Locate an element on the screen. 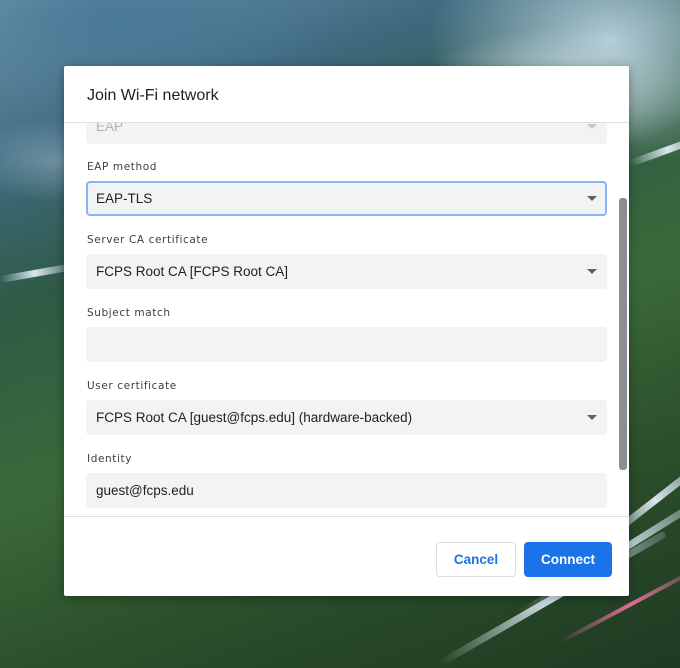 The image size is (680, 668). security-value: EAP is located at coordinates (110, 128).